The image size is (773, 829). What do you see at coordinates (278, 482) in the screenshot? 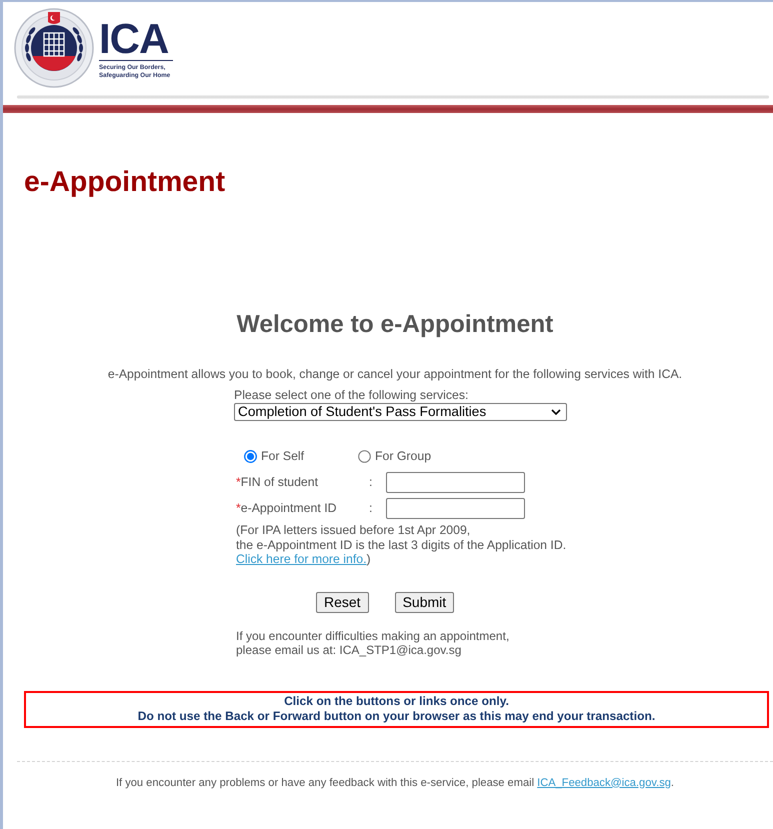
I see `field-label: *FIN of student` at bounding box center [278, 482].